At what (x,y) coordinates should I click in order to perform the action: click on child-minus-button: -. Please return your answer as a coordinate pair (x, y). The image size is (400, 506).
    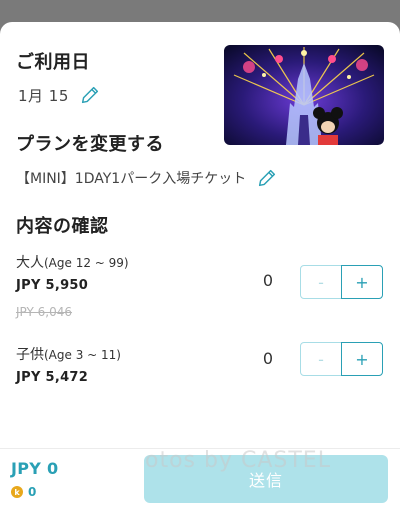
    Looking at the image, I should click on (321, 359).